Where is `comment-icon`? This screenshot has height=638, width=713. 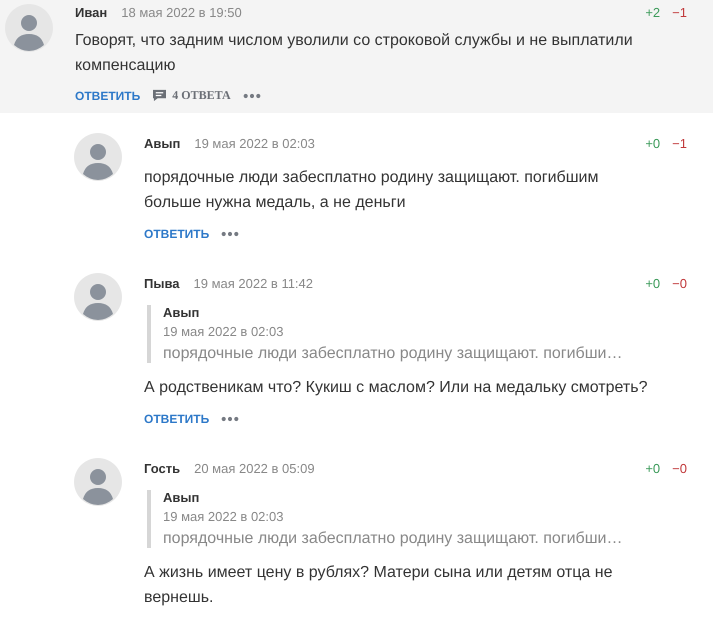 comment-icon is located at coordinates (160, 95).